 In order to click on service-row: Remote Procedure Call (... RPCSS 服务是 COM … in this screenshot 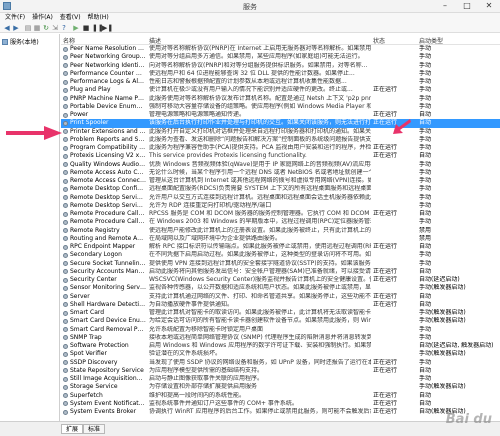, I will do `click(280, 214)`.